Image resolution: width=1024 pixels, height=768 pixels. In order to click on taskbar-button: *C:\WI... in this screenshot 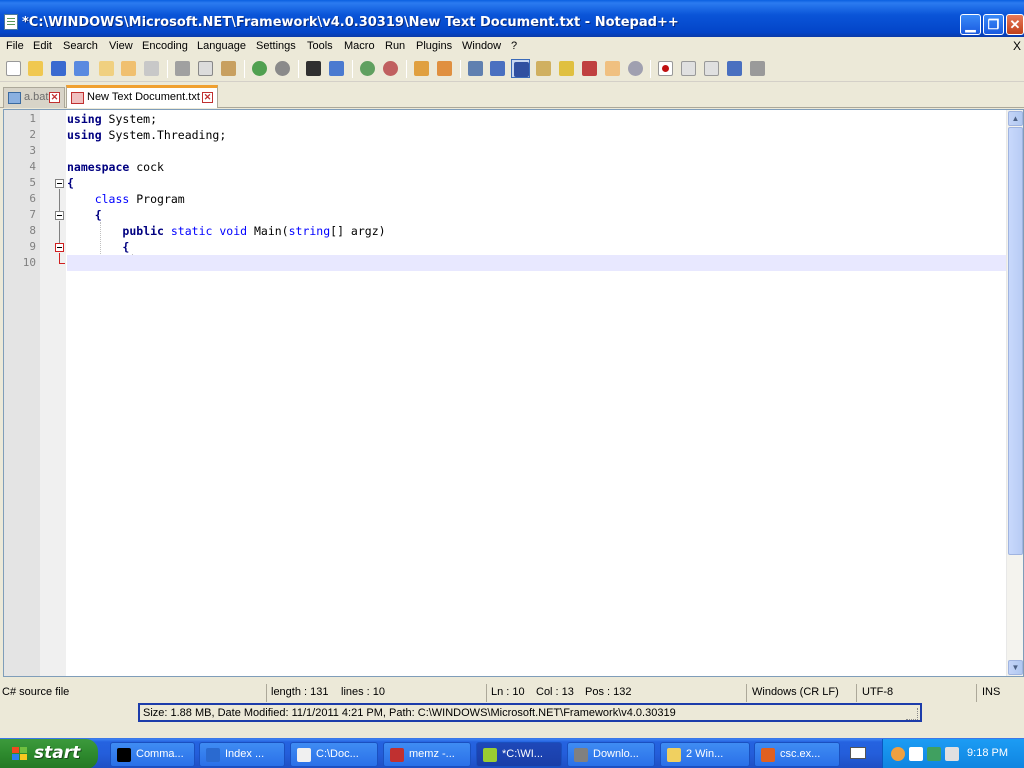, I will do `click(519, 754)`.